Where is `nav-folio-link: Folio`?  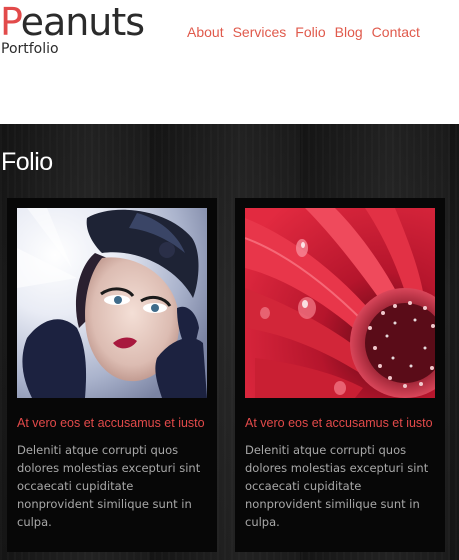
nav-folio-link: Folio is located at coordinates (310, 32).